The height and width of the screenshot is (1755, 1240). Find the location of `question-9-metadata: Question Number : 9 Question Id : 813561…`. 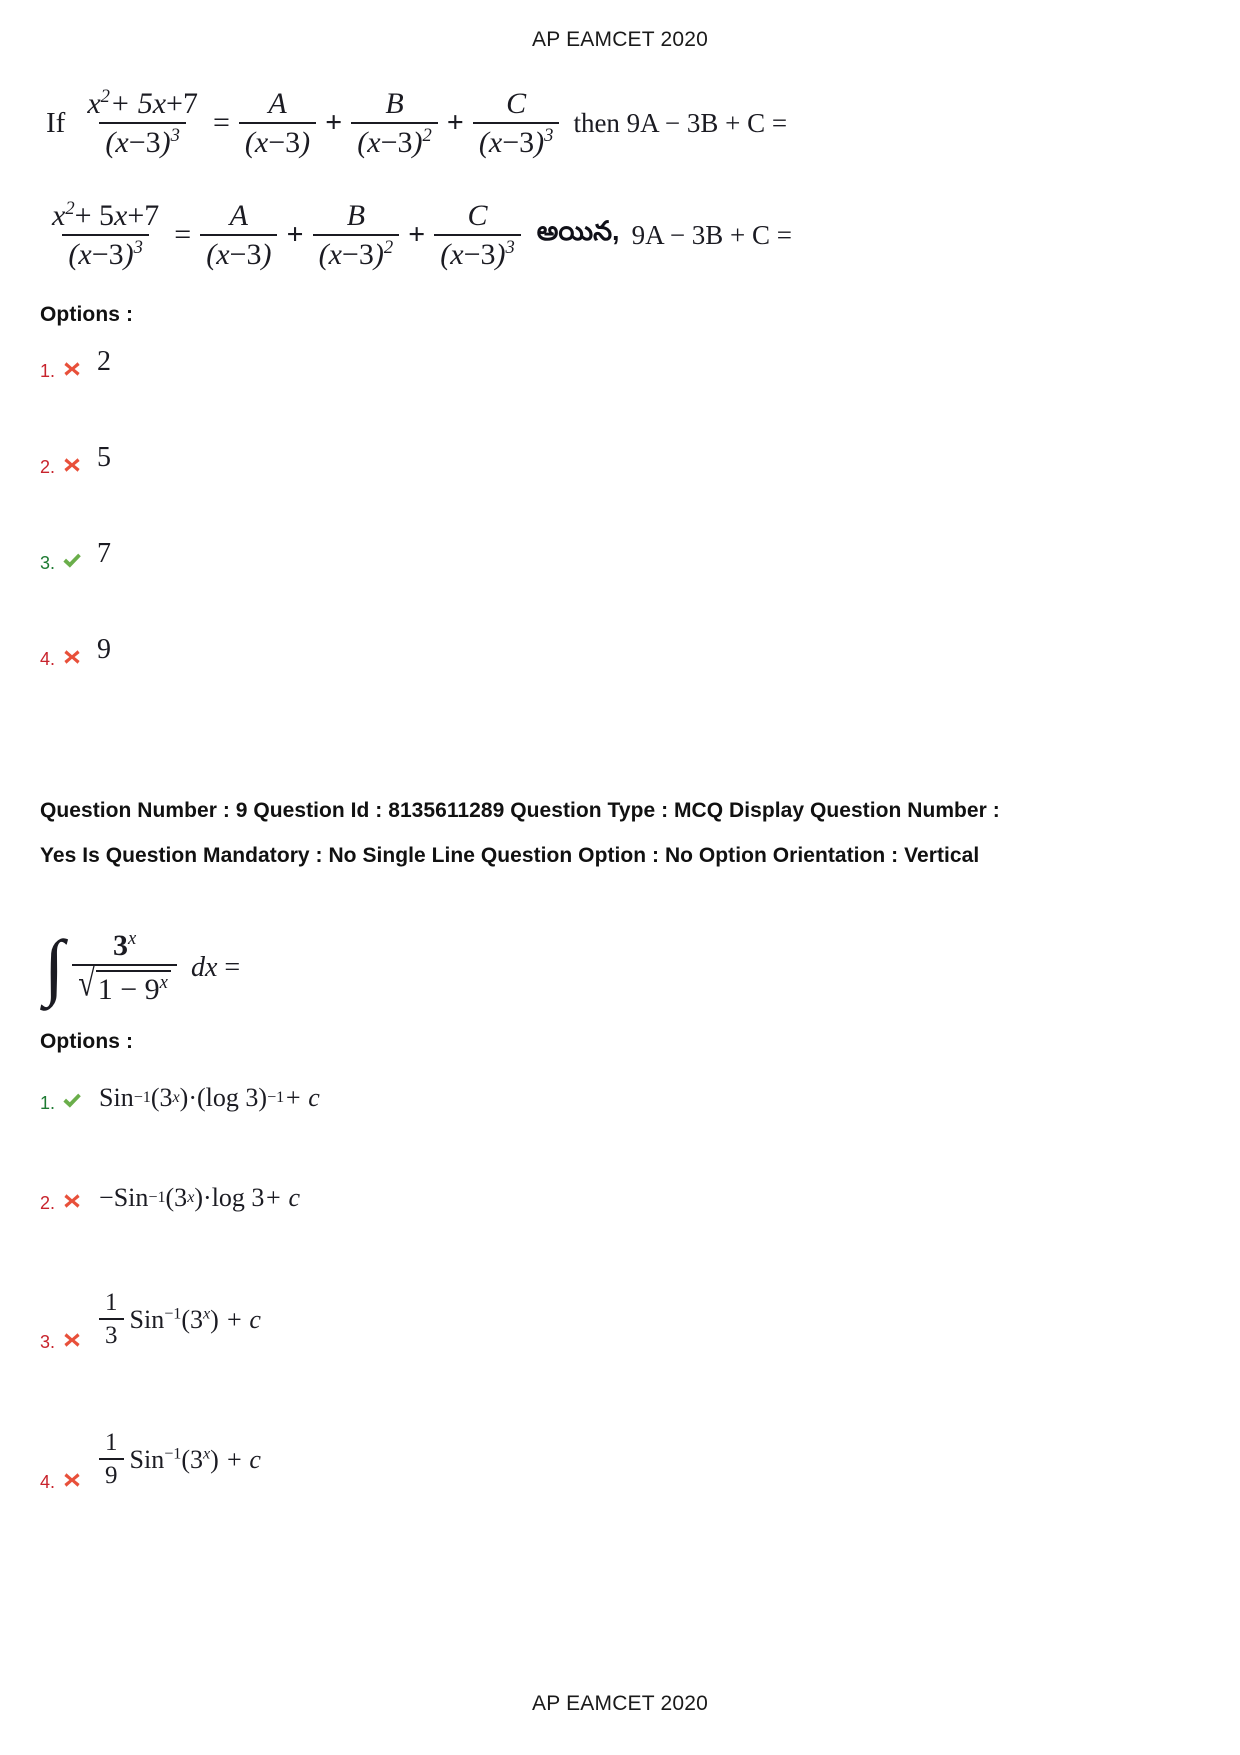

question-9-metadata: Question Number : 9 Question Id : 813561… is located at coordinates (520, 833).